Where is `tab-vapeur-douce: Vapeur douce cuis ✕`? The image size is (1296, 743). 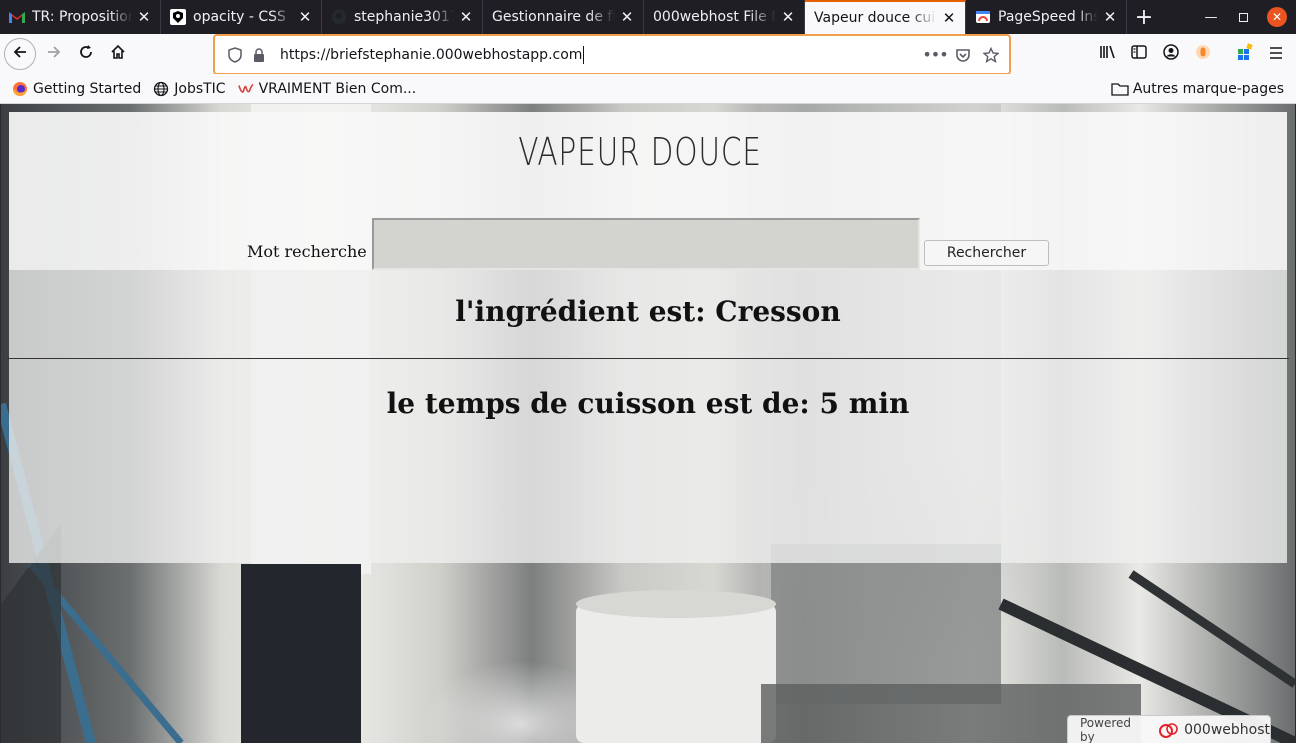
tab-vapeur-douce: Vapeur douce cuis ✕ is located at coordinates (885, 17).